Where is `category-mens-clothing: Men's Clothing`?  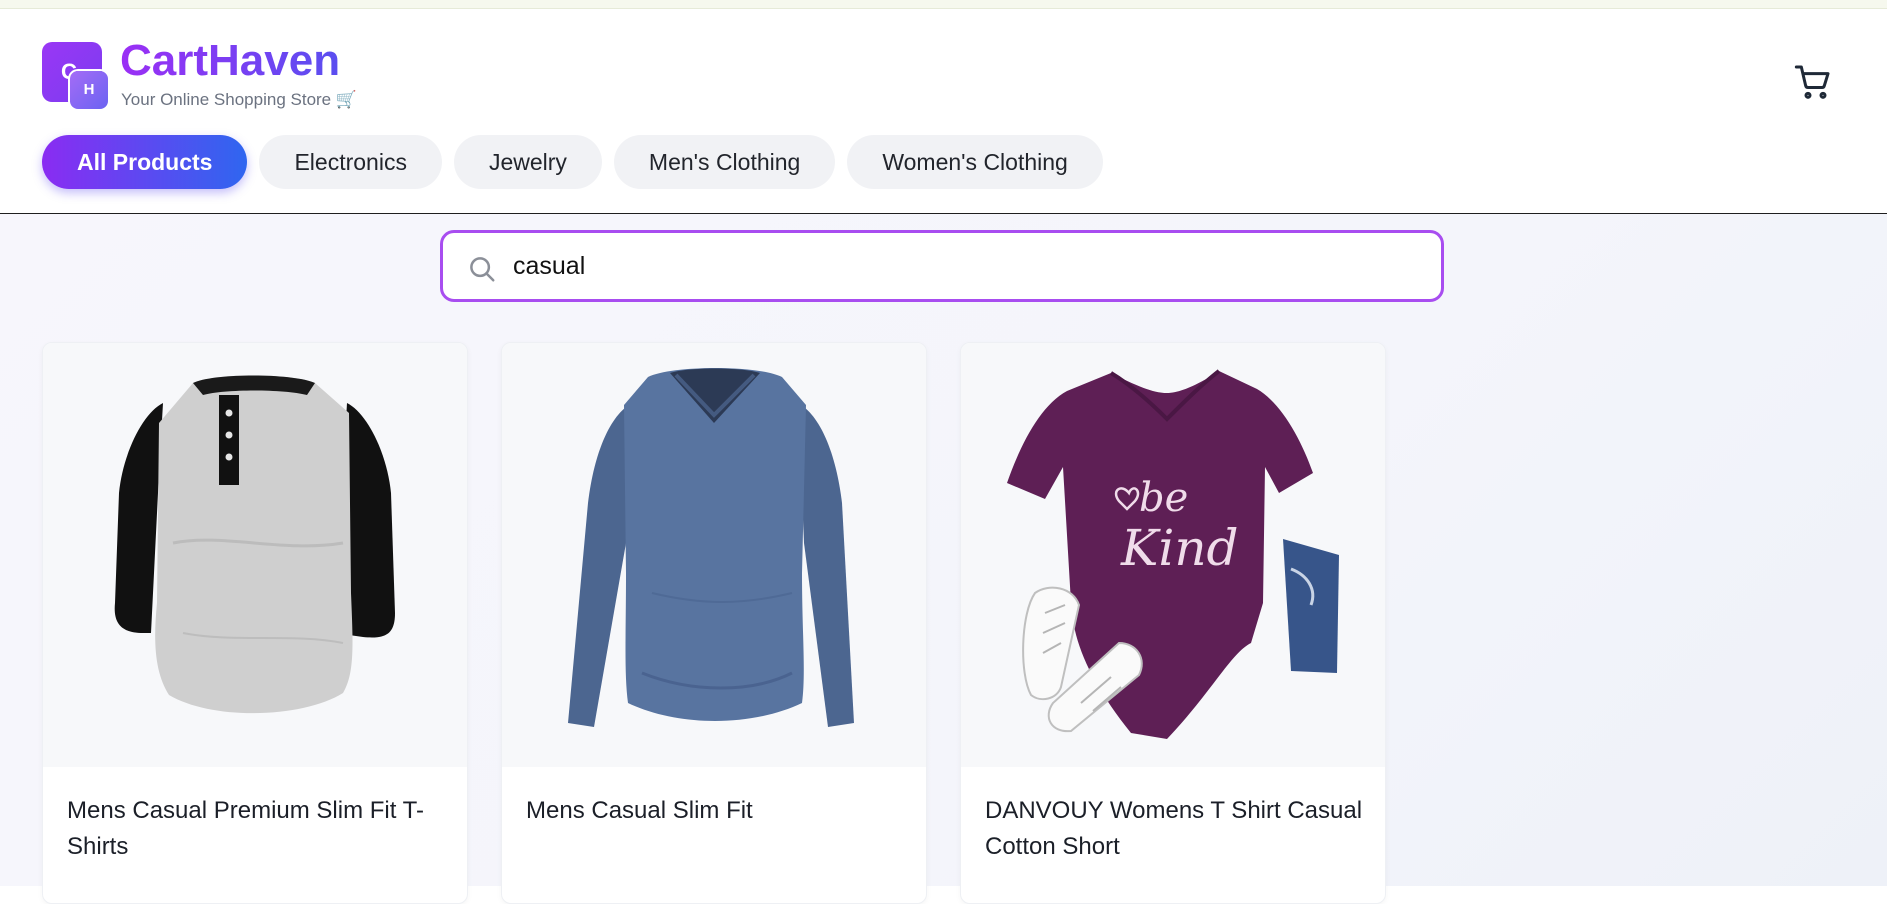
category-mens-clothing: Men's Clothing is located at coordinates (724, 162).